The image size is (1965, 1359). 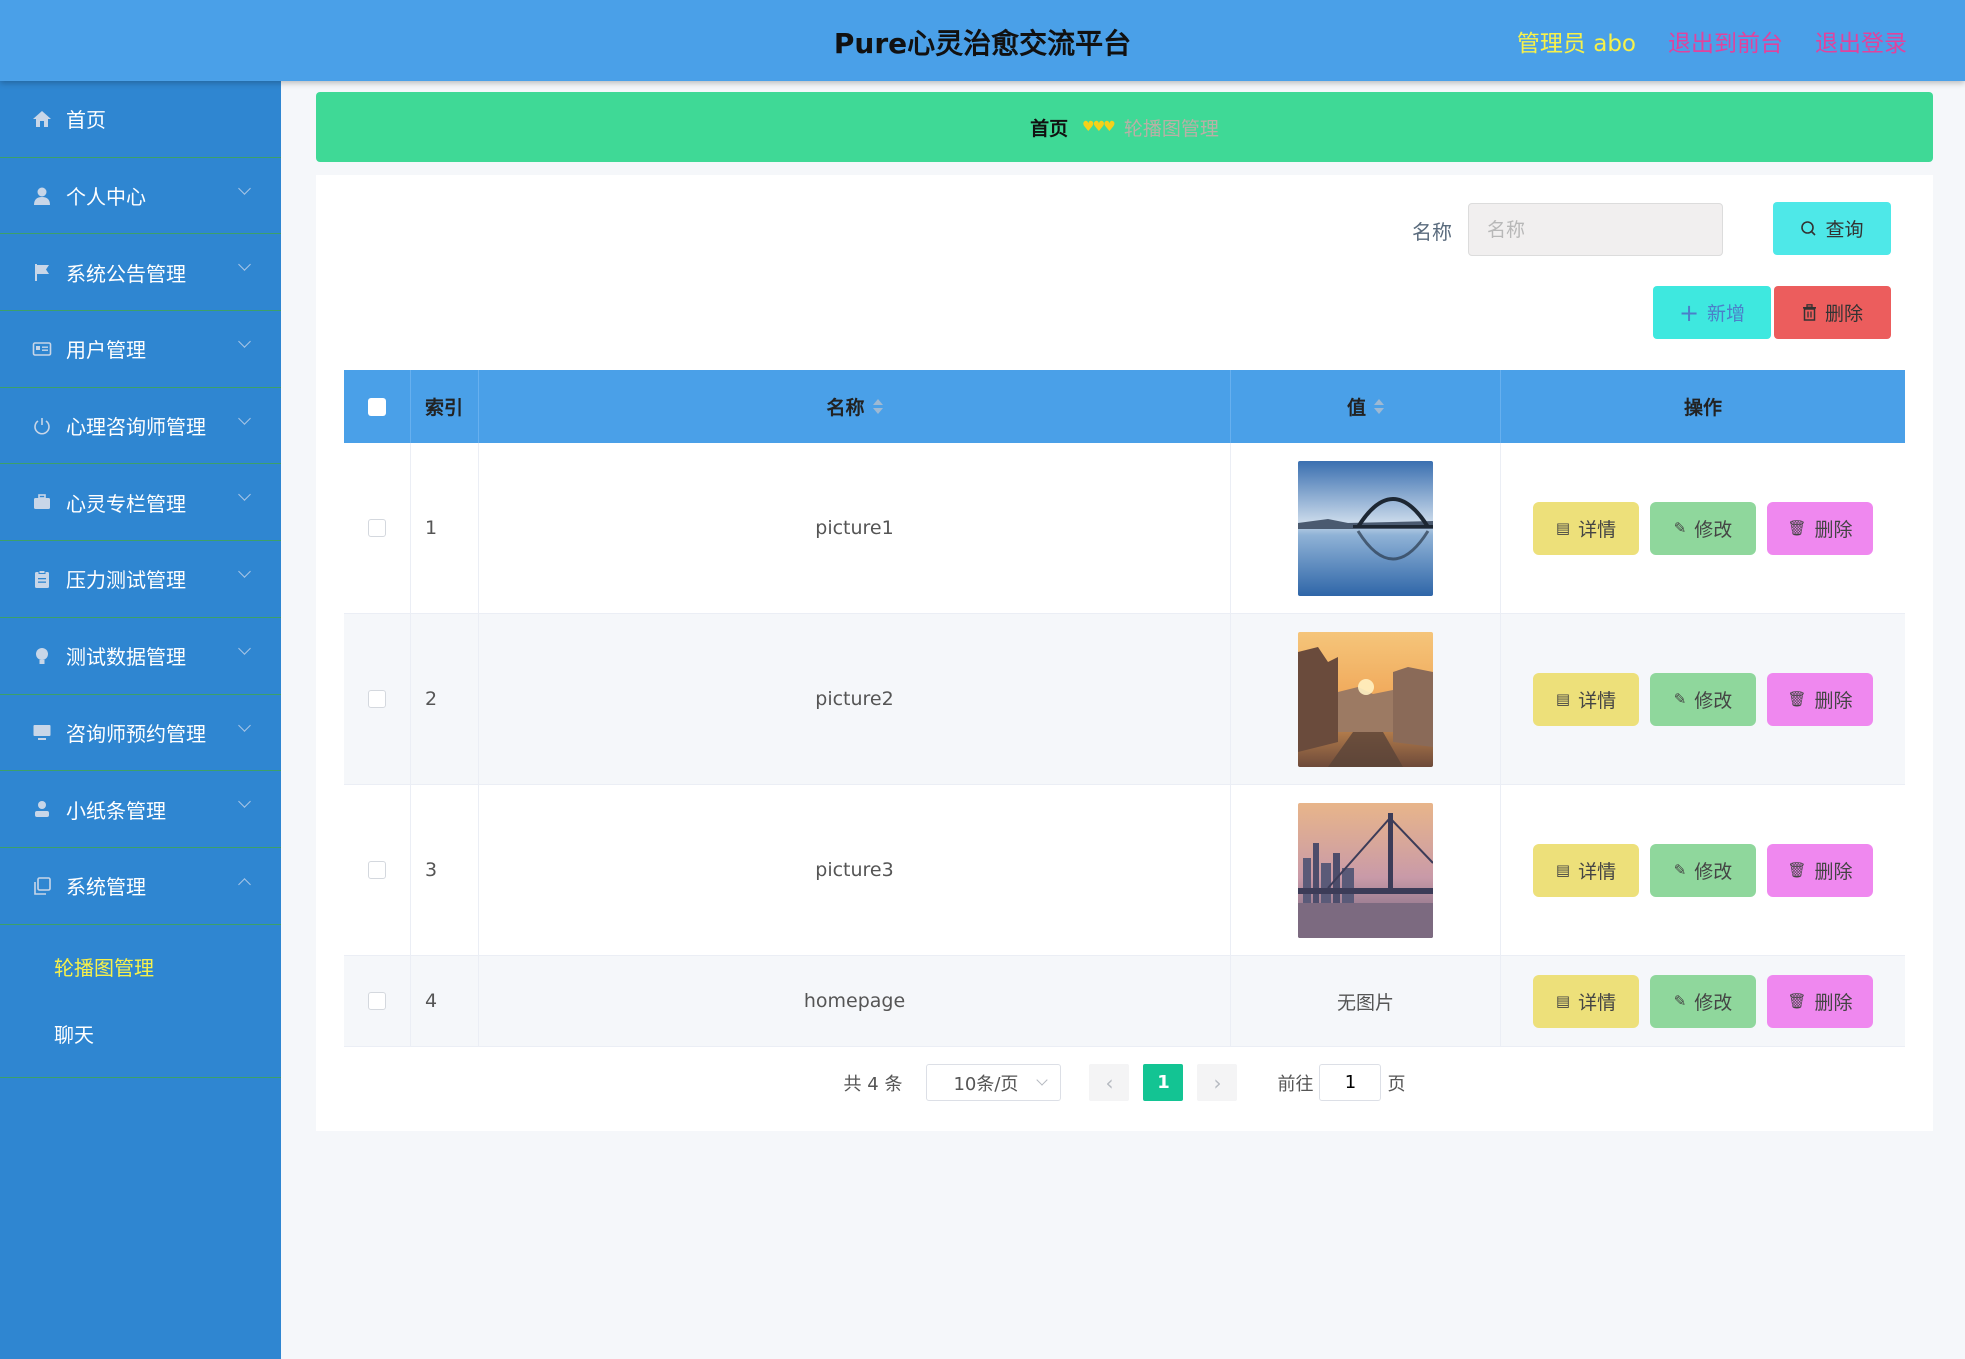 I want to click on top-header: Pure心灵治愈交流平台 管理员 abo 退出到前台 退出登录, so click(x=982, y=40).